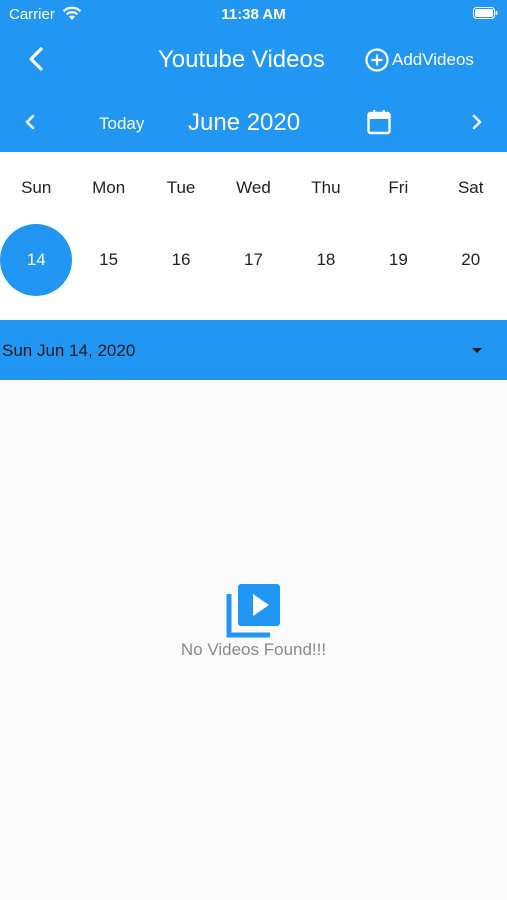 Image resolution: width=507 pixels, height=900 pixels. What do you see at coordinates (109, 187) in the screenshot?
I see `weekday-label: Mon` at bounding box center [109, 187].